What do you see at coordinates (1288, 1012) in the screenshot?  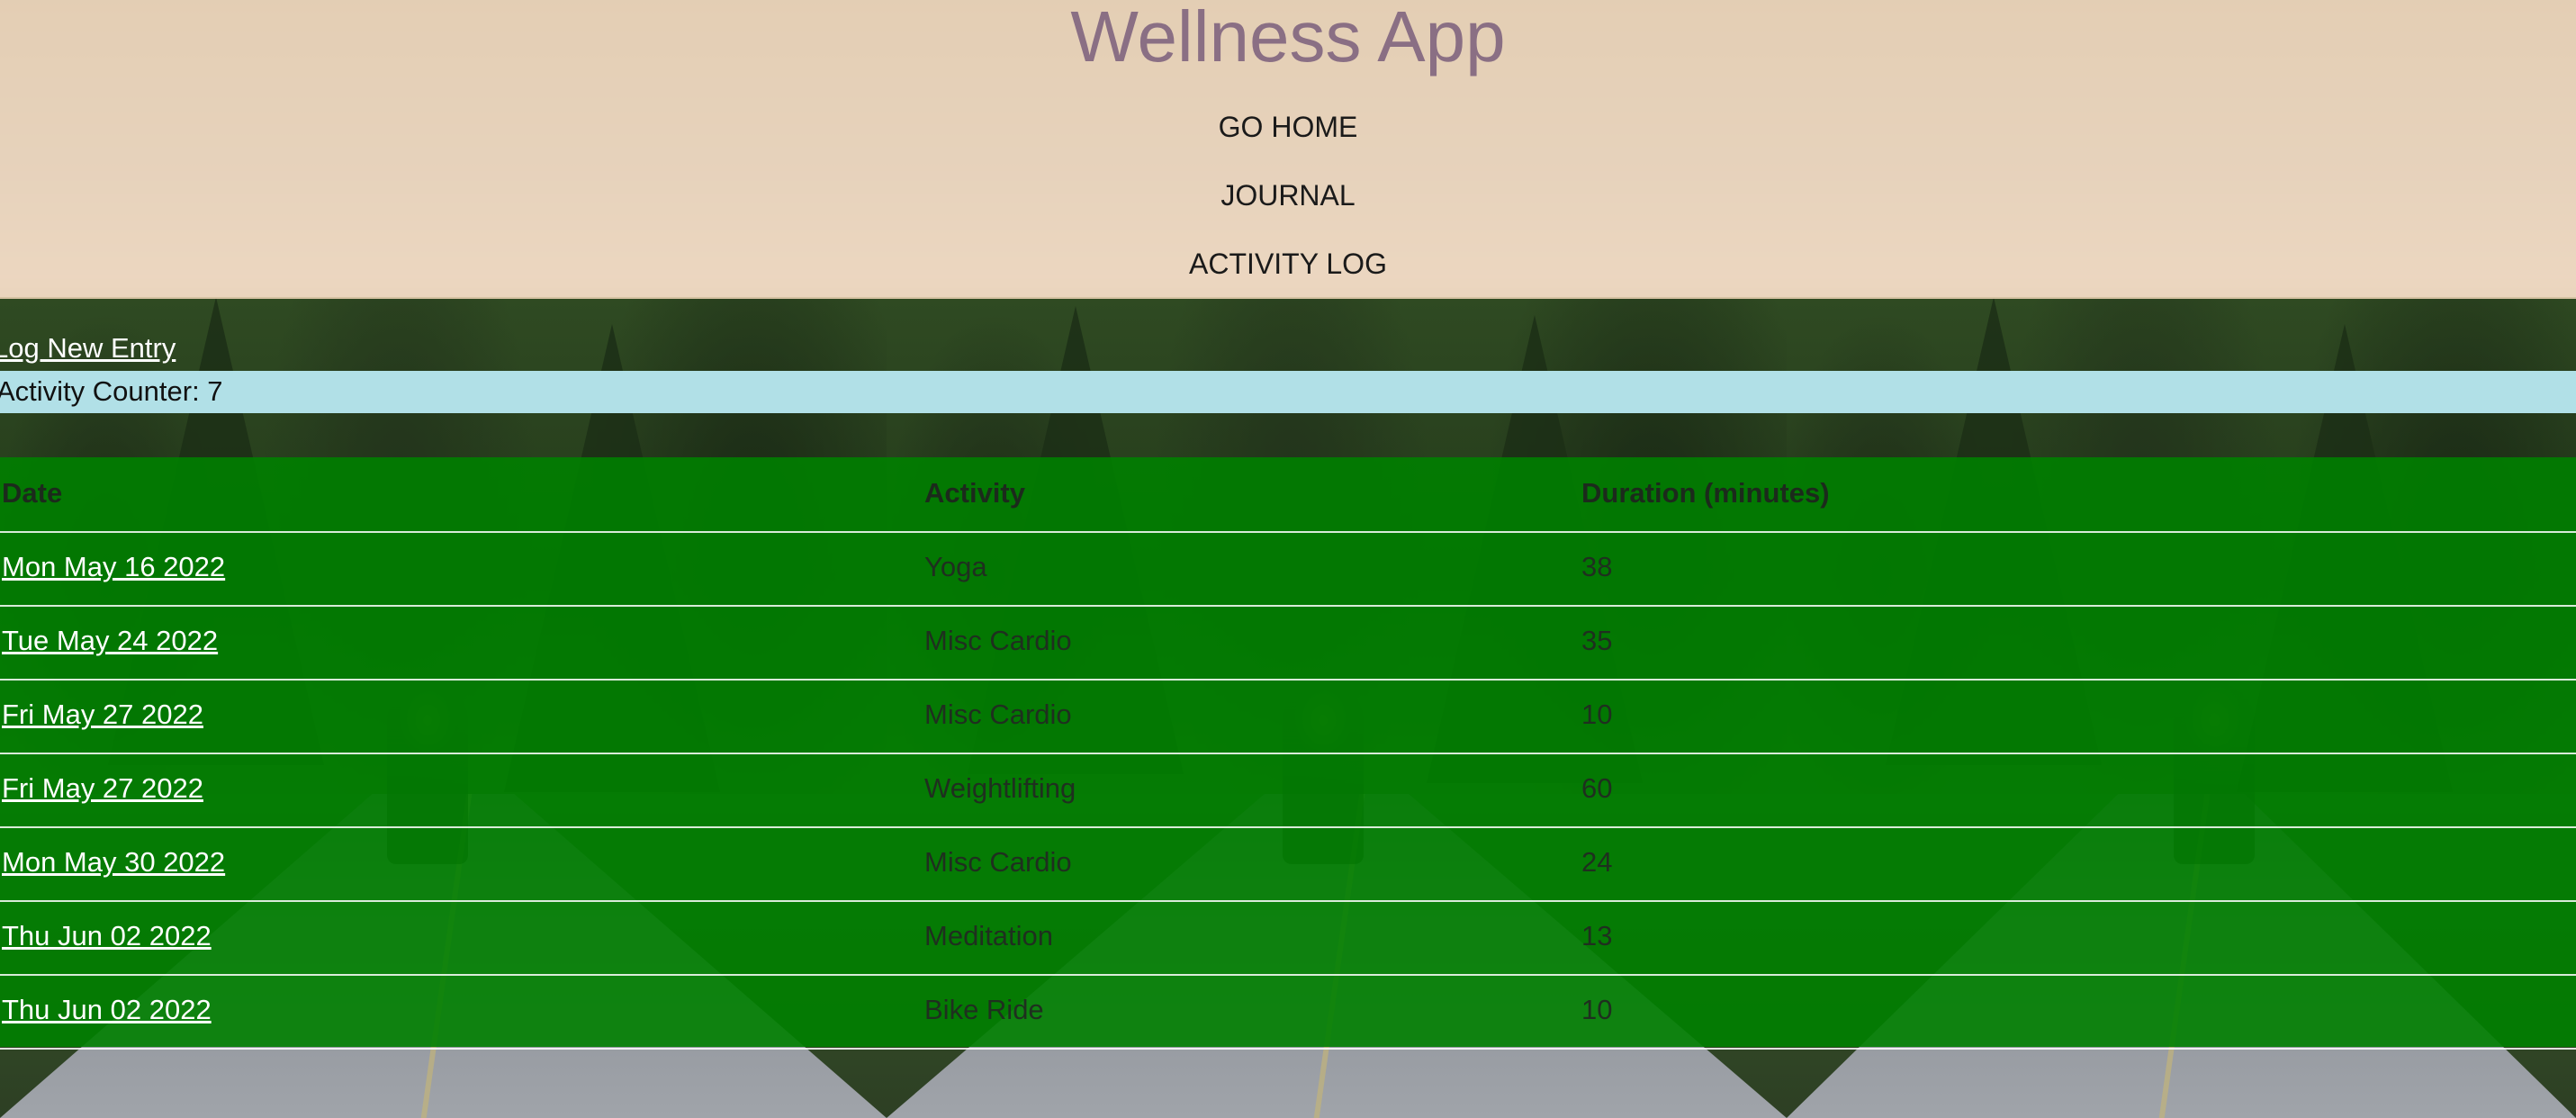 I see `table-row: Thu Jun 02 2022 Bike Ride 10` at bounding box center [1288, 1012].